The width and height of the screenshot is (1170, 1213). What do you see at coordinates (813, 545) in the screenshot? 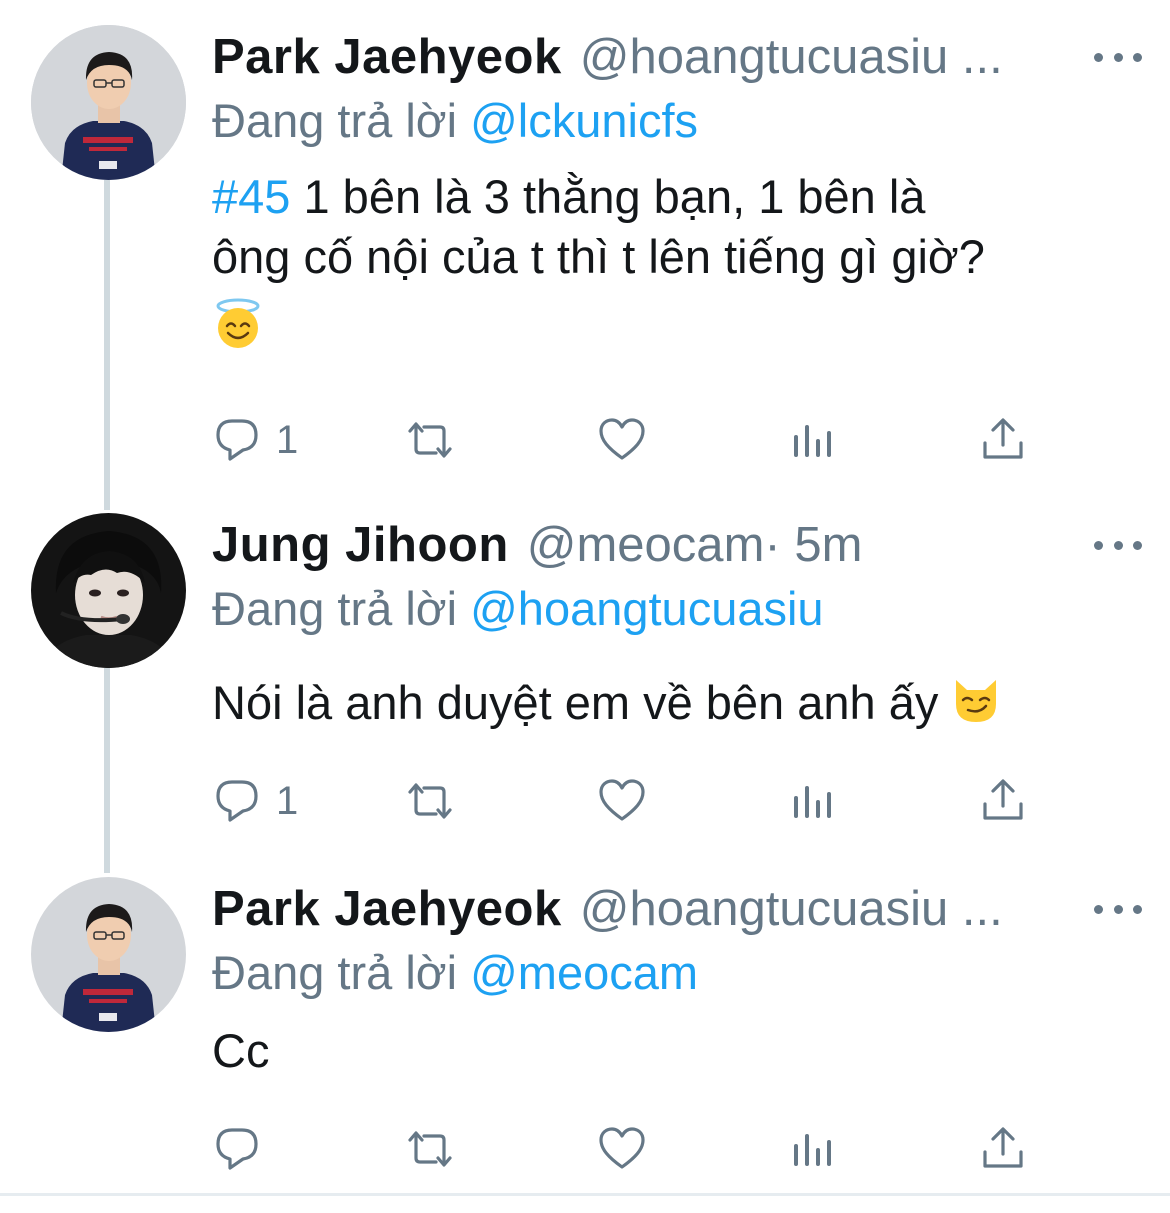
I see `timestamp: · 5m` at bounding box center [813, 545].